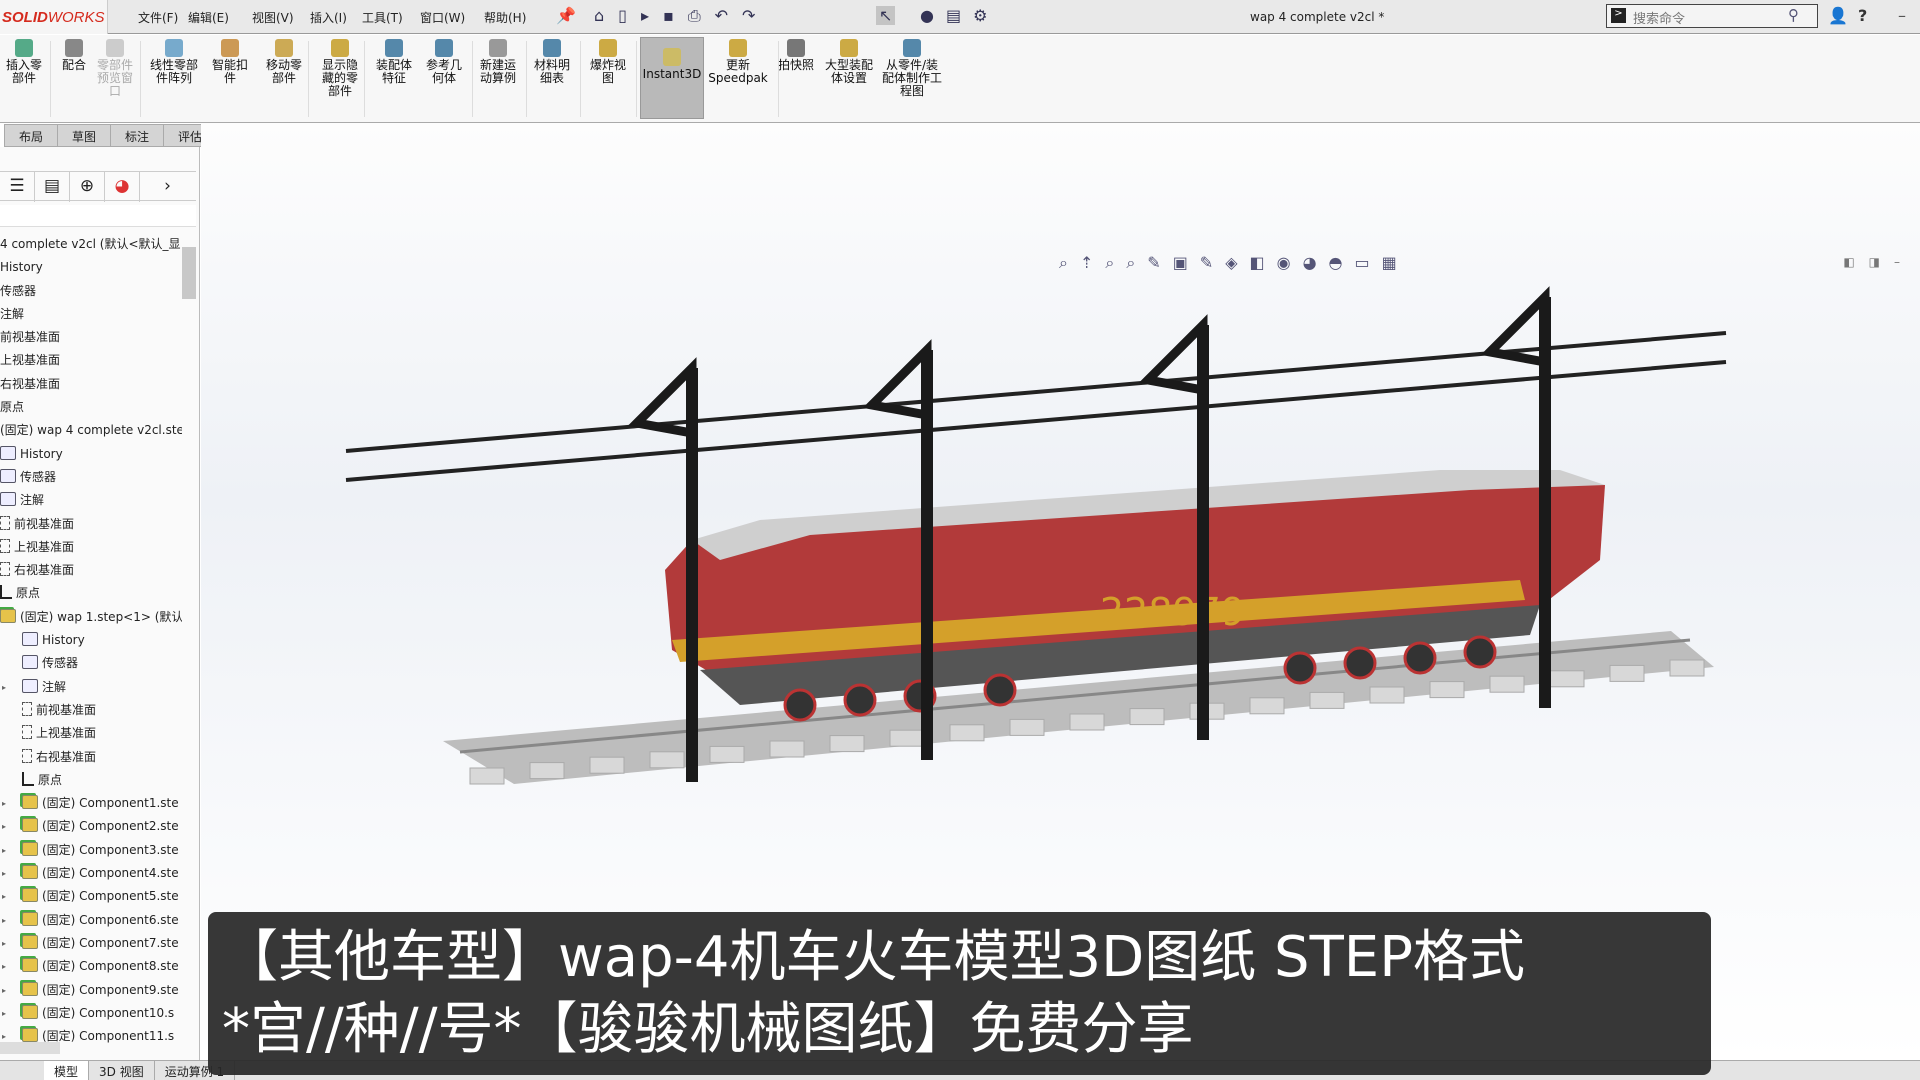  Describe the element at coordinates (1878, 262) in the screenshot. I see `viewport-window-buttons: ◧◨–` at that location.